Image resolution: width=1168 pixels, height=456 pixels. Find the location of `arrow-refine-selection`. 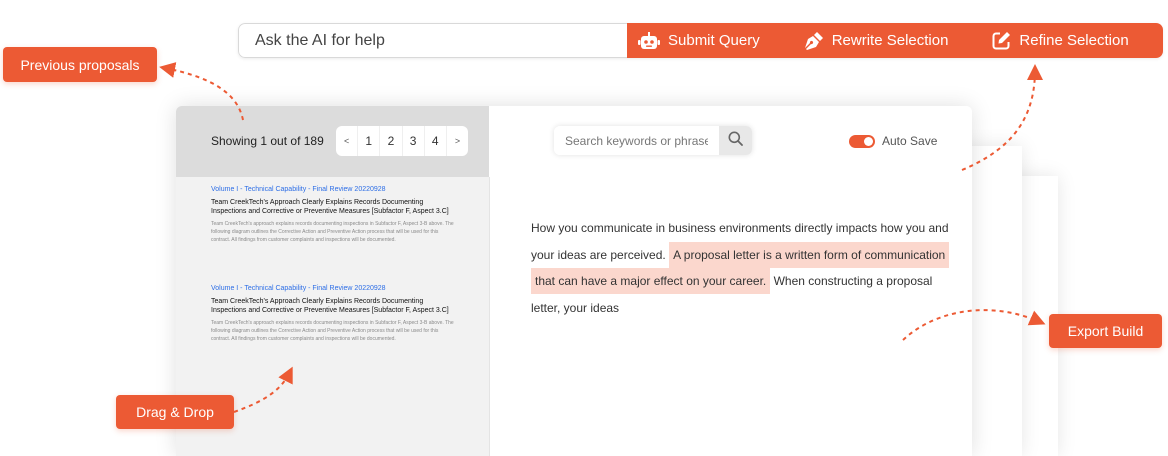

arrow-refine-selection is located at coordinates (1002, 117).